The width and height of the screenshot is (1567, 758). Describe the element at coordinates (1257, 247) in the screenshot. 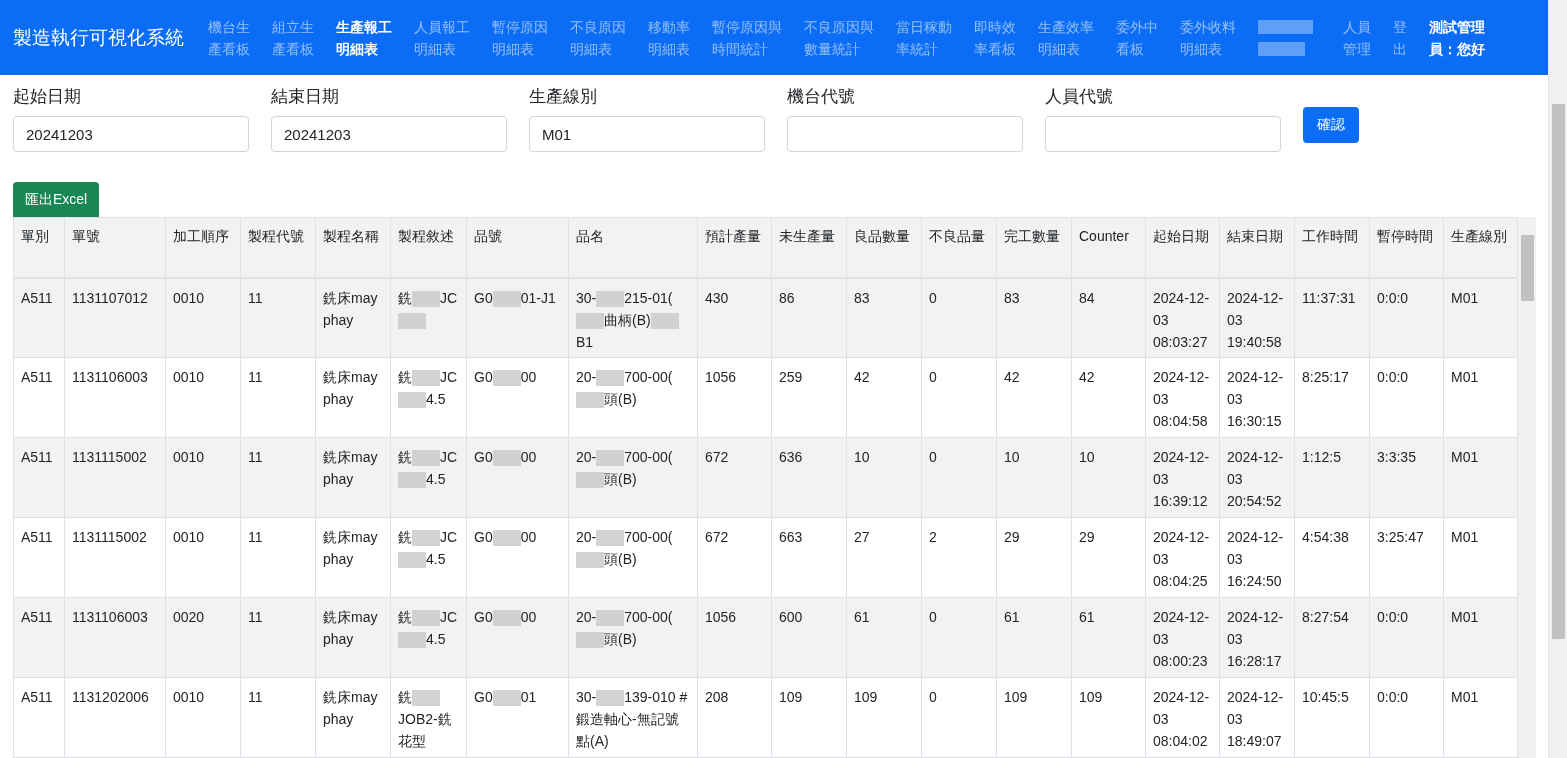

I see `column-header: 結束日期` at that location.